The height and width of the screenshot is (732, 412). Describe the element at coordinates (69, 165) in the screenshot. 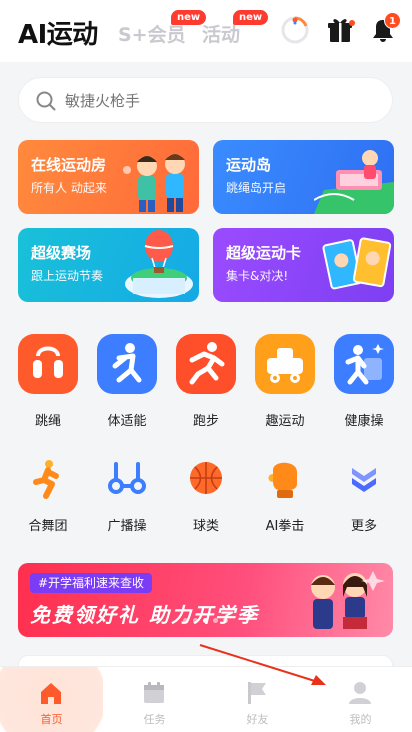

I see `card-title: 在线运动房` at that location.